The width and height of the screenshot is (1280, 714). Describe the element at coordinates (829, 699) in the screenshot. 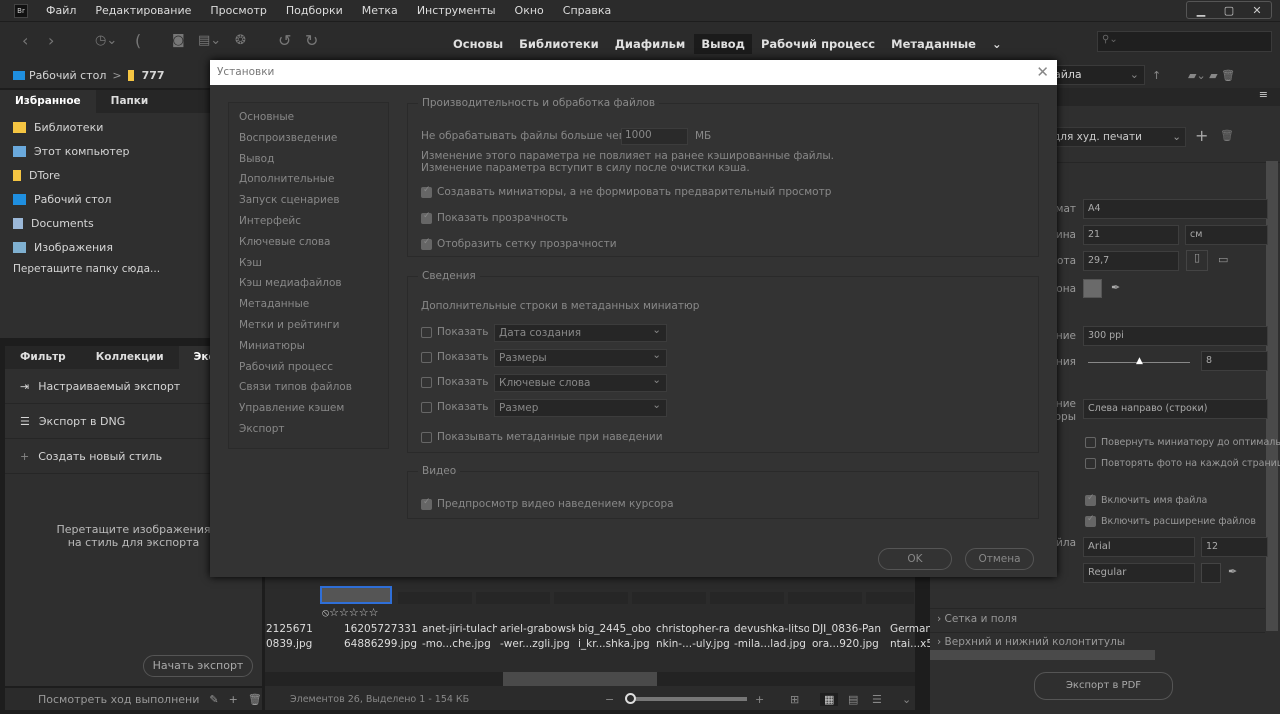

I see `thumbnail-view-icon: ▦` at that location.